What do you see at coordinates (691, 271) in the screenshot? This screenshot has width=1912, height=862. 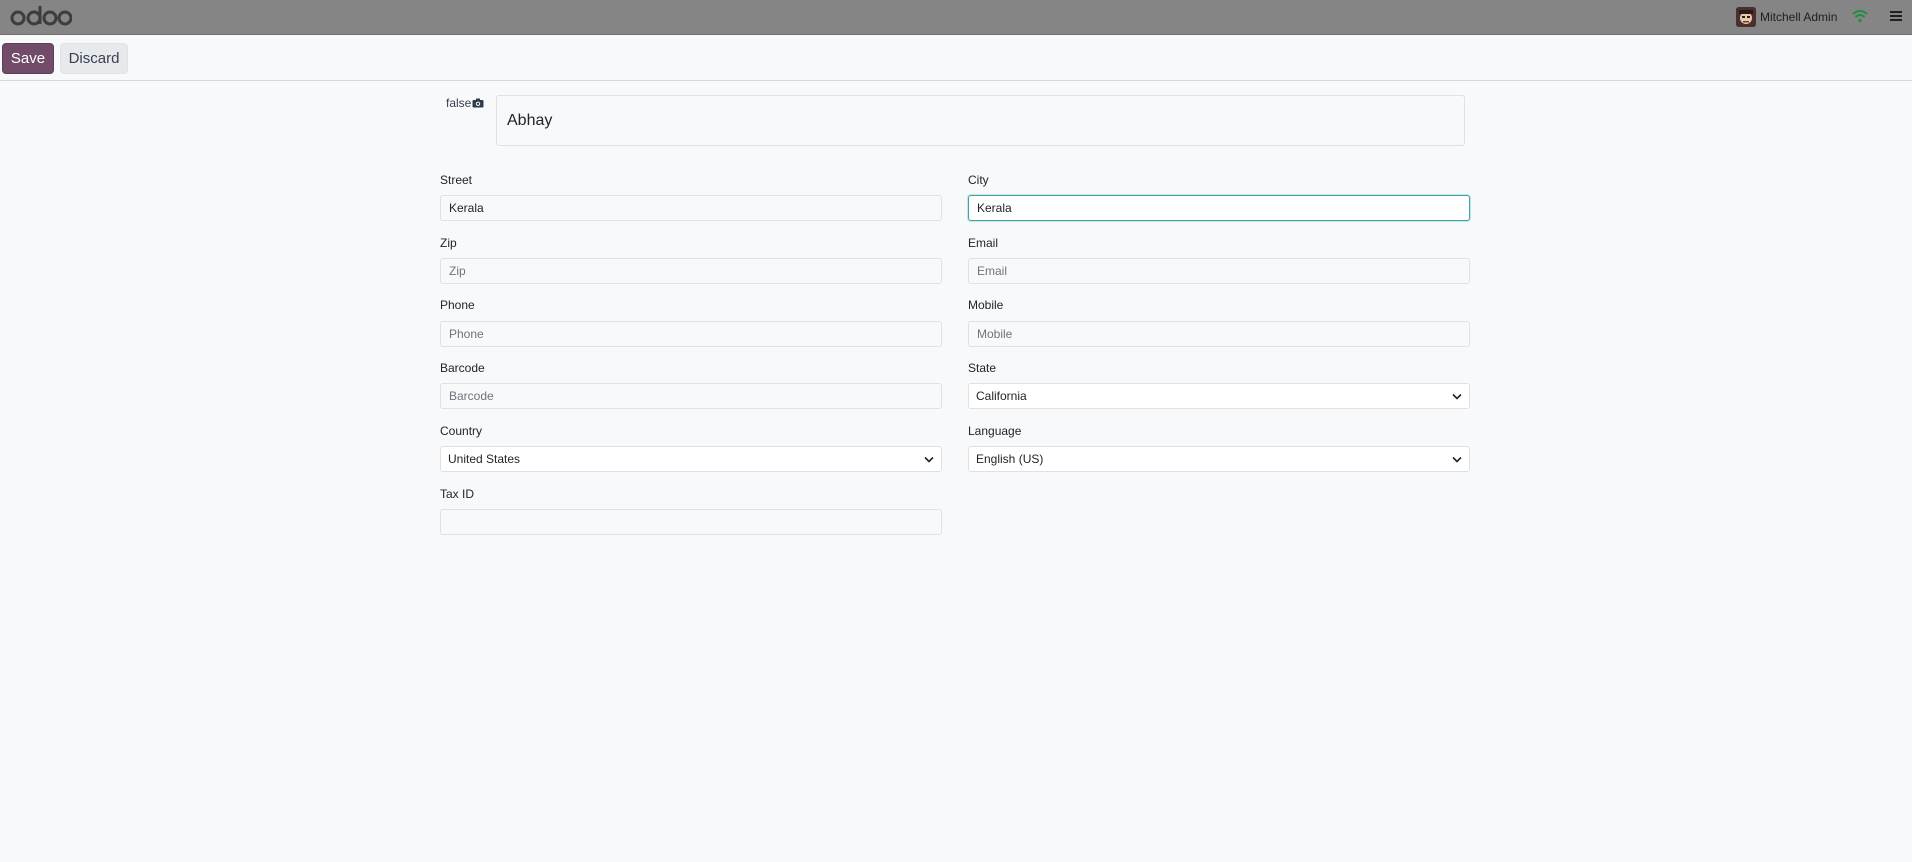 I see `zip-input` at bounding box center [691, 271].